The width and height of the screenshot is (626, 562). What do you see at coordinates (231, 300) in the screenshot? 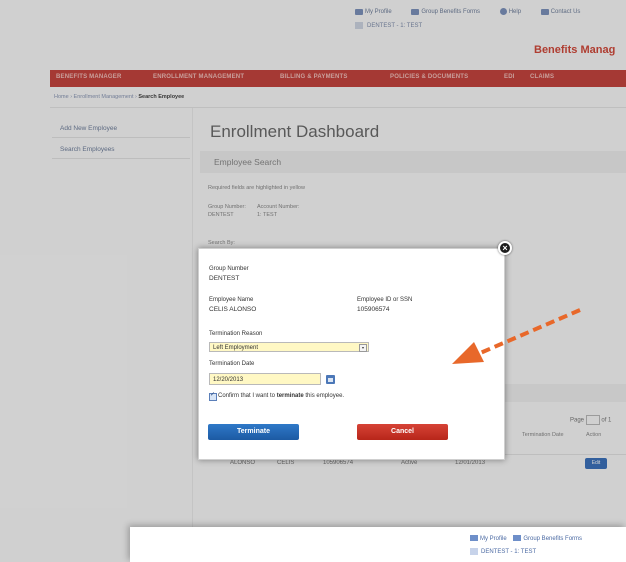
I see `employee-name-label: Employee Name` at bounding box center [231, 300].